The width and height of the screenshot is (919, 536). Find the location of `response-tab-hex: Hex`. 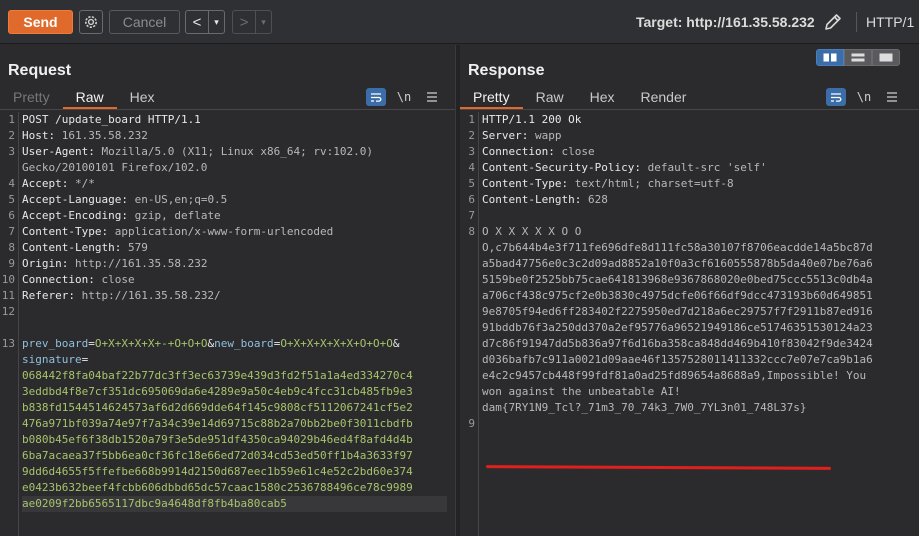

response-tab-hex: Hex is located at coordinates (602, 98).